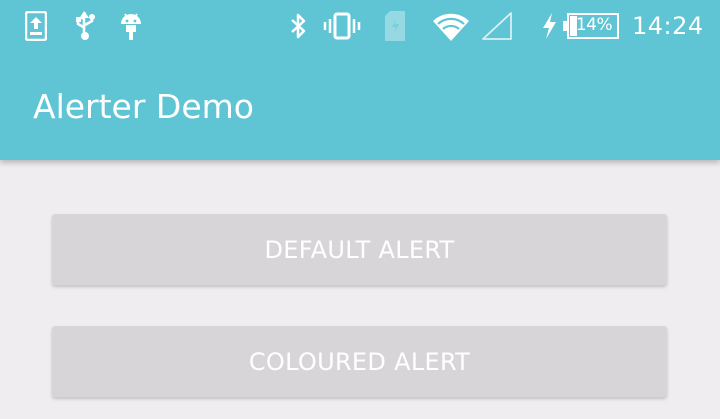 The height and width of the screenshot is (419, 720). Describe the element at coordinates (594, 25) in the screenshot. I see `battery-percent-label: 14%` at that location.